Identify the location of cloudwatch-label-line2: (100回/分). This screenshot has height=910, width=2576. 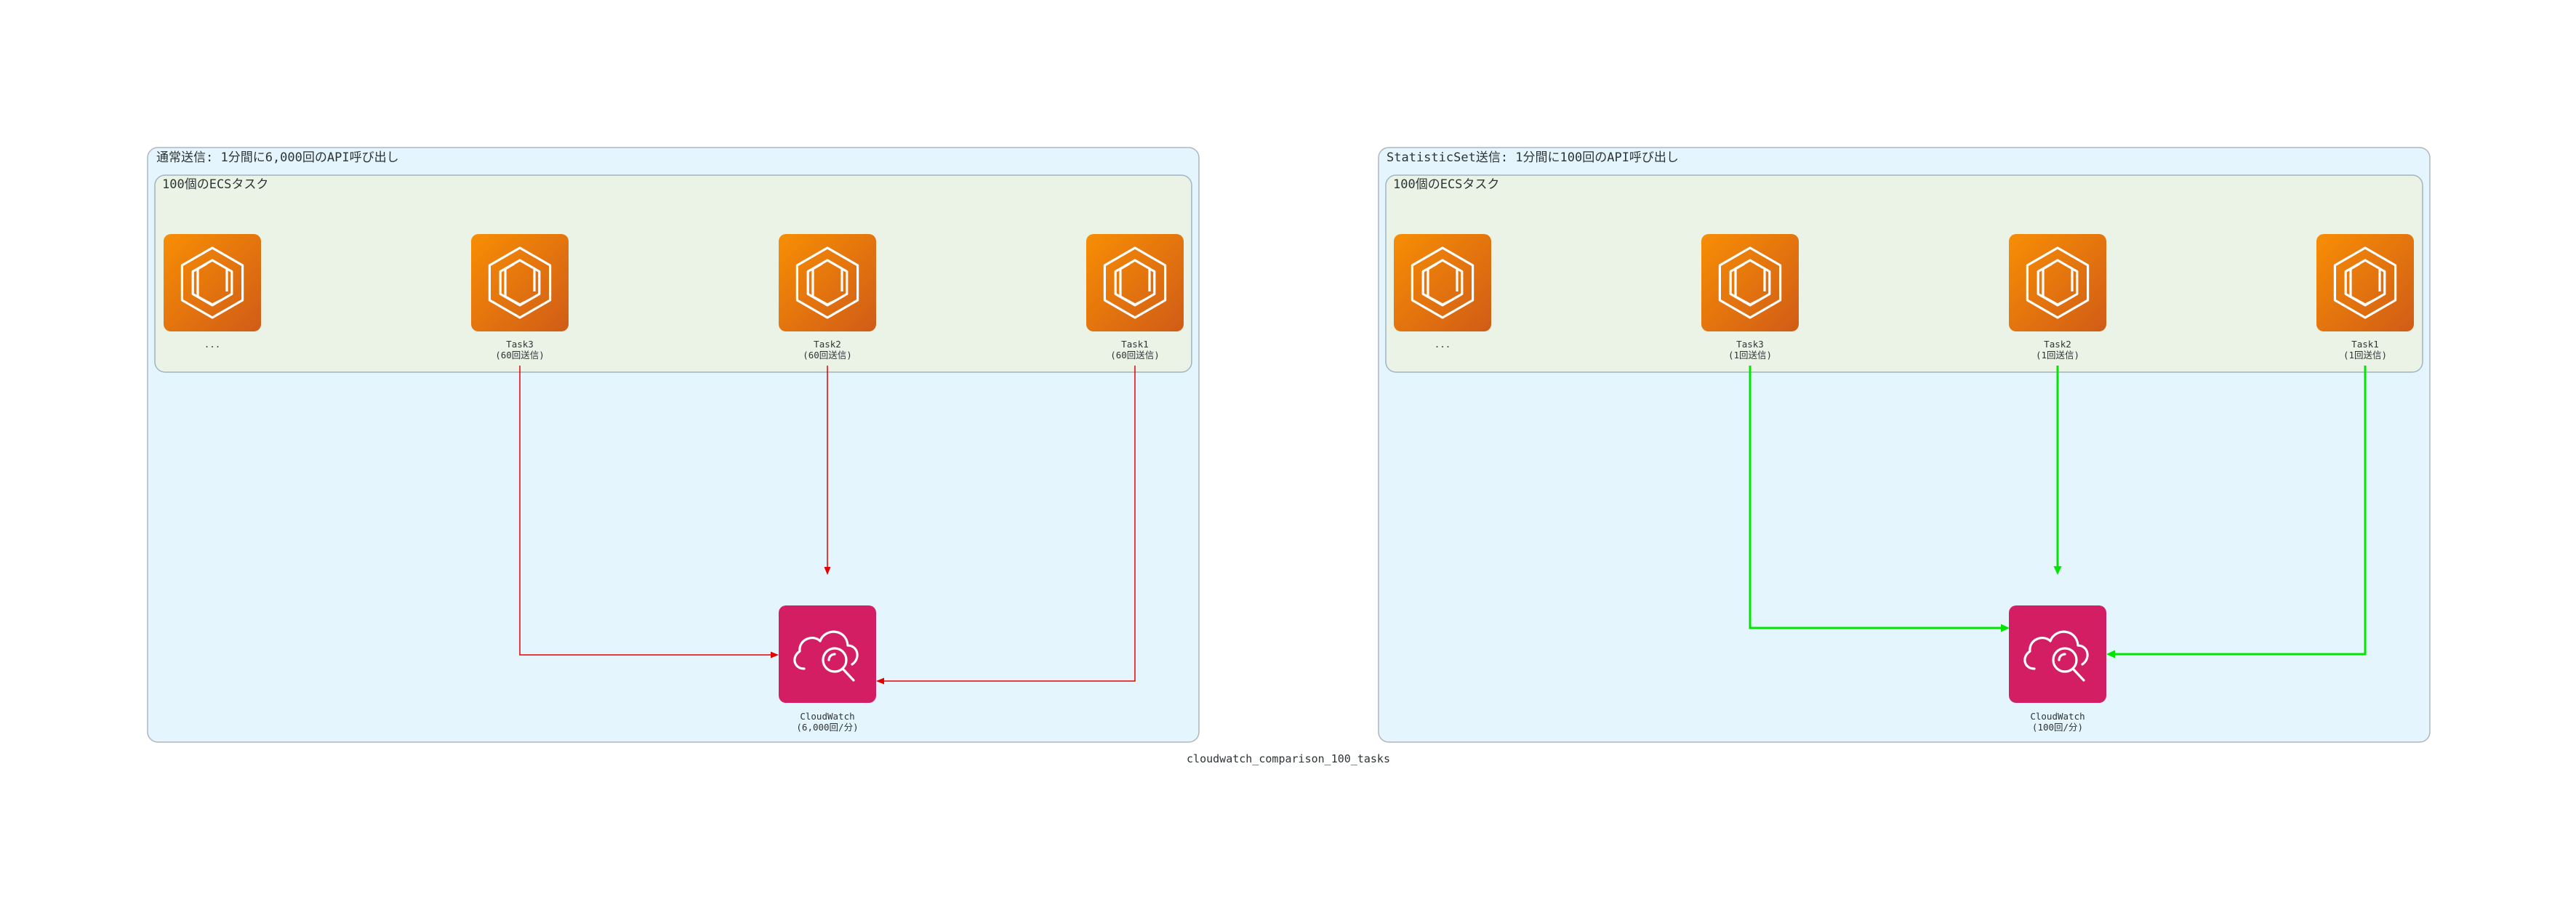
(2057, 727).